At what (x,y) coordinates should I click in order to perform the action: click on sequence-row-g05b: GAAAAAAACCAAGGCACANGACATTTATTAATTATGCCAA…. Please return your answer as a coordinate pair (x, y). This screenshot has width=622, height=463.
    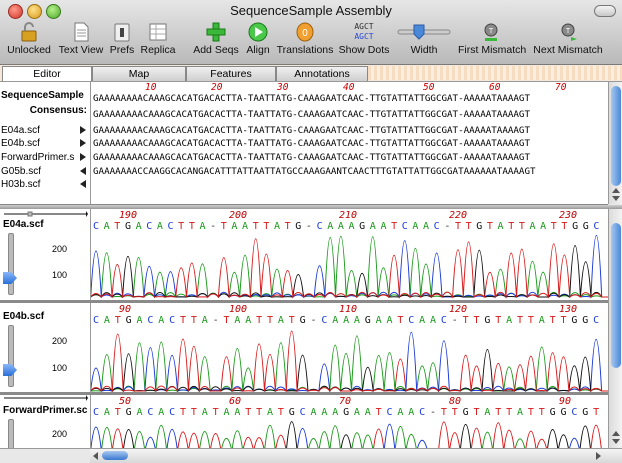
    Looking at the image, I should click on (350, 171).